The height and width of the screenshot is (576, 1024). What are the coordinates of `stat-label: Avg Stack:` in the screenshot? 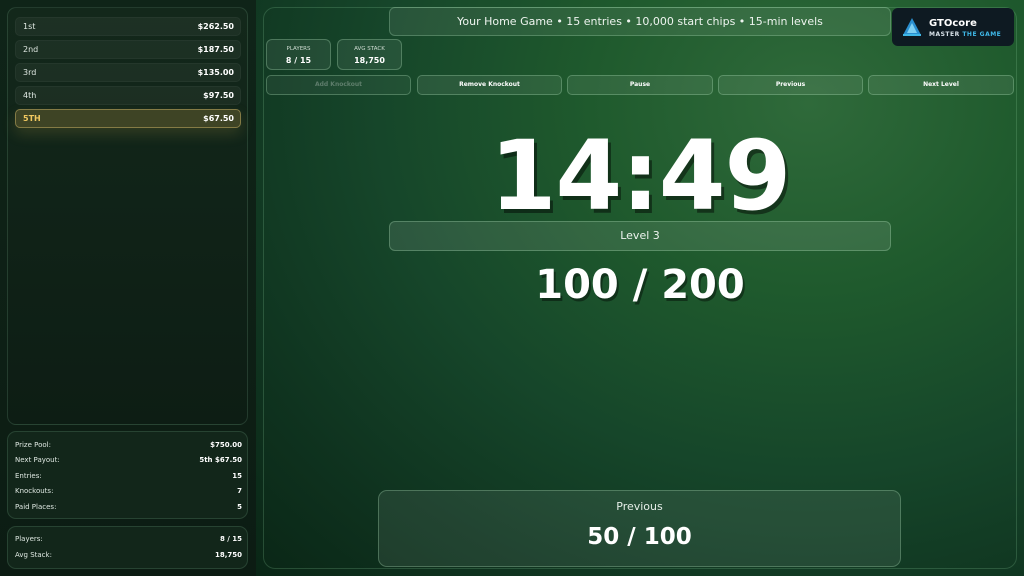 It's located at (33, 555).